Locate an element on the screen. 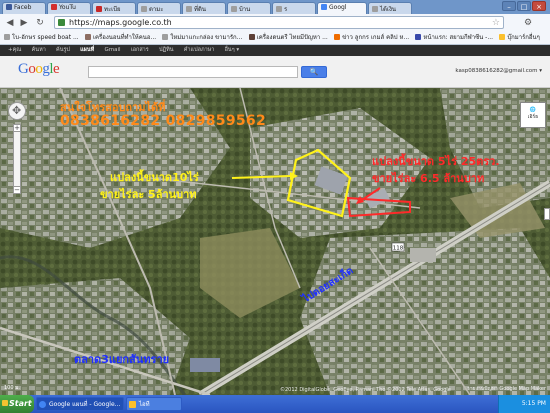  phone-numbers: 0838616282 0829859562 is located at coordinates (163, 121).